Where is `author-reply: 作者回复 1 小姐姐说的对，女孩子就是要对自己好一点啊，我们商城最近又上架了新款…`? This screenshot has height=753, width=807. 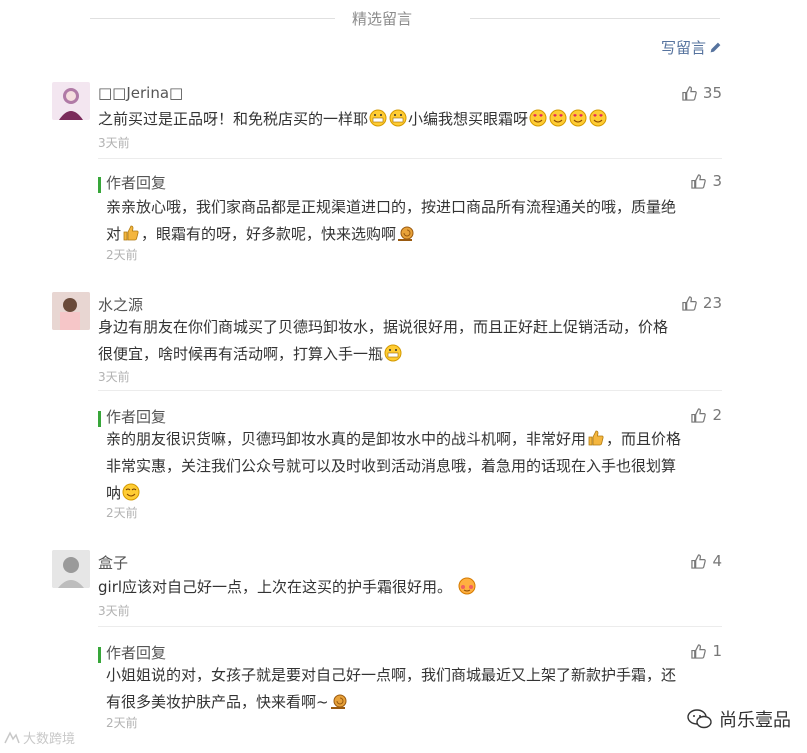 author-reply: 作者回复 1 小姐姐说的对，女孩子就是要对自己好一点啊，我们商城最近又上架了新款… is located at coordinates (410, 692).